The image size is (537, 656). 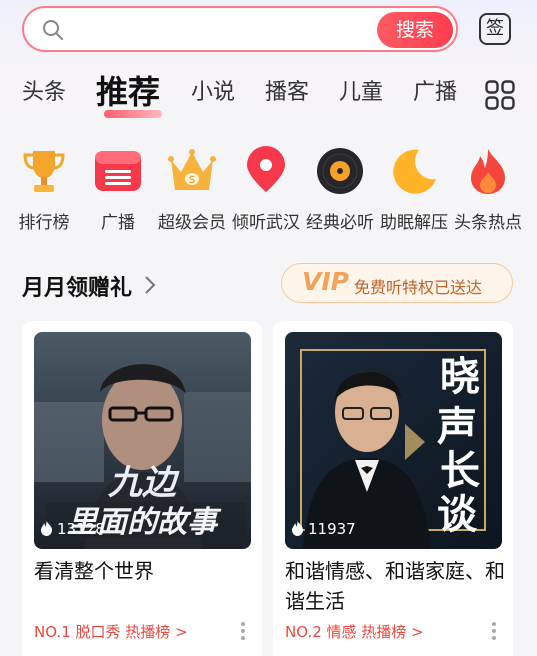 I want to click on tab-radio: 广播, so click(x=435, y=93).